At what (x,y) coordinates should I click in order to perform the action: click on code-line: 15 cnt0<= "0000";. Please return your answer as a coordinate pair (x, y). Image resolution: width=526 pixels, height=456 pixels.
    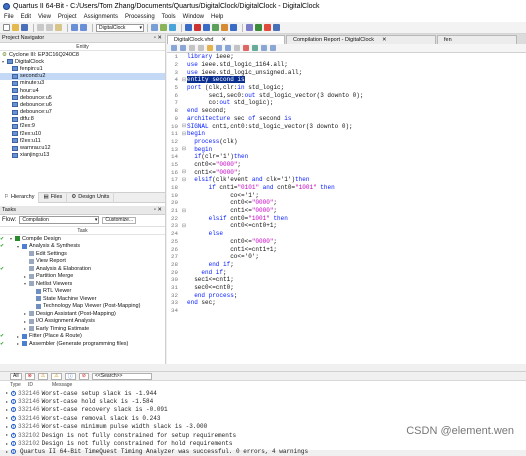
    Looking at the image, I should click on (346, 165).